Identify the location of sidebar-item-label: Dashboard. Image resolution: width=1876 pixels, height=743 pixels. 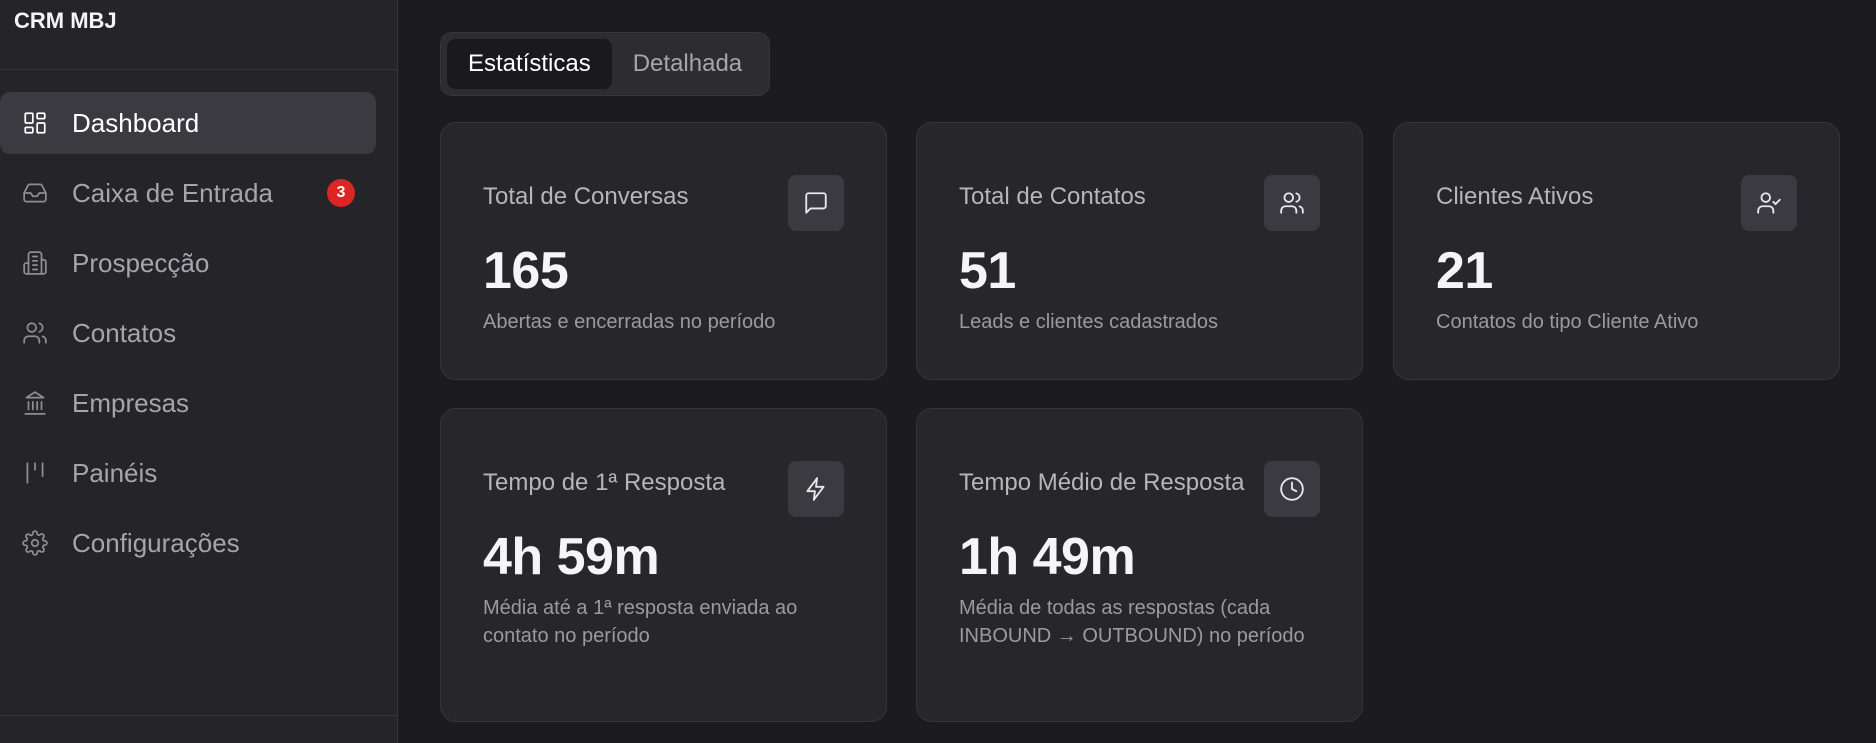
(136, 122).